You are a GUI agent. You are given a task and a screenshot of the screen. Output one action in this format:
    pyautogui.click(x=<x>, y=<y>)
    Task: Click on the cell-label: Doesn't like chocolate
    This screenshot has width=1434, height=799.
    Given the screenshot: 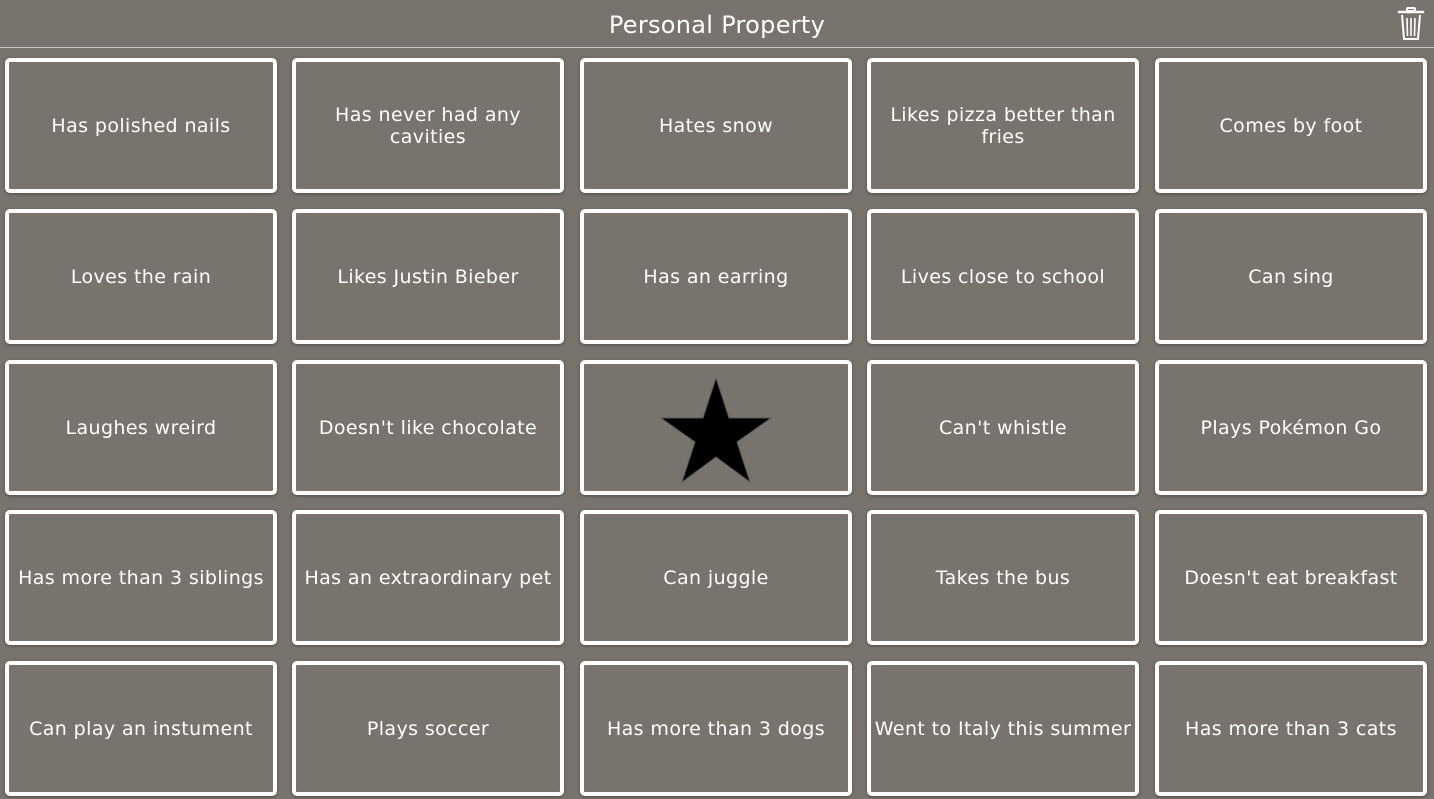 What is the action you would take?
    pyautogui.click(x=428, y=427)
    